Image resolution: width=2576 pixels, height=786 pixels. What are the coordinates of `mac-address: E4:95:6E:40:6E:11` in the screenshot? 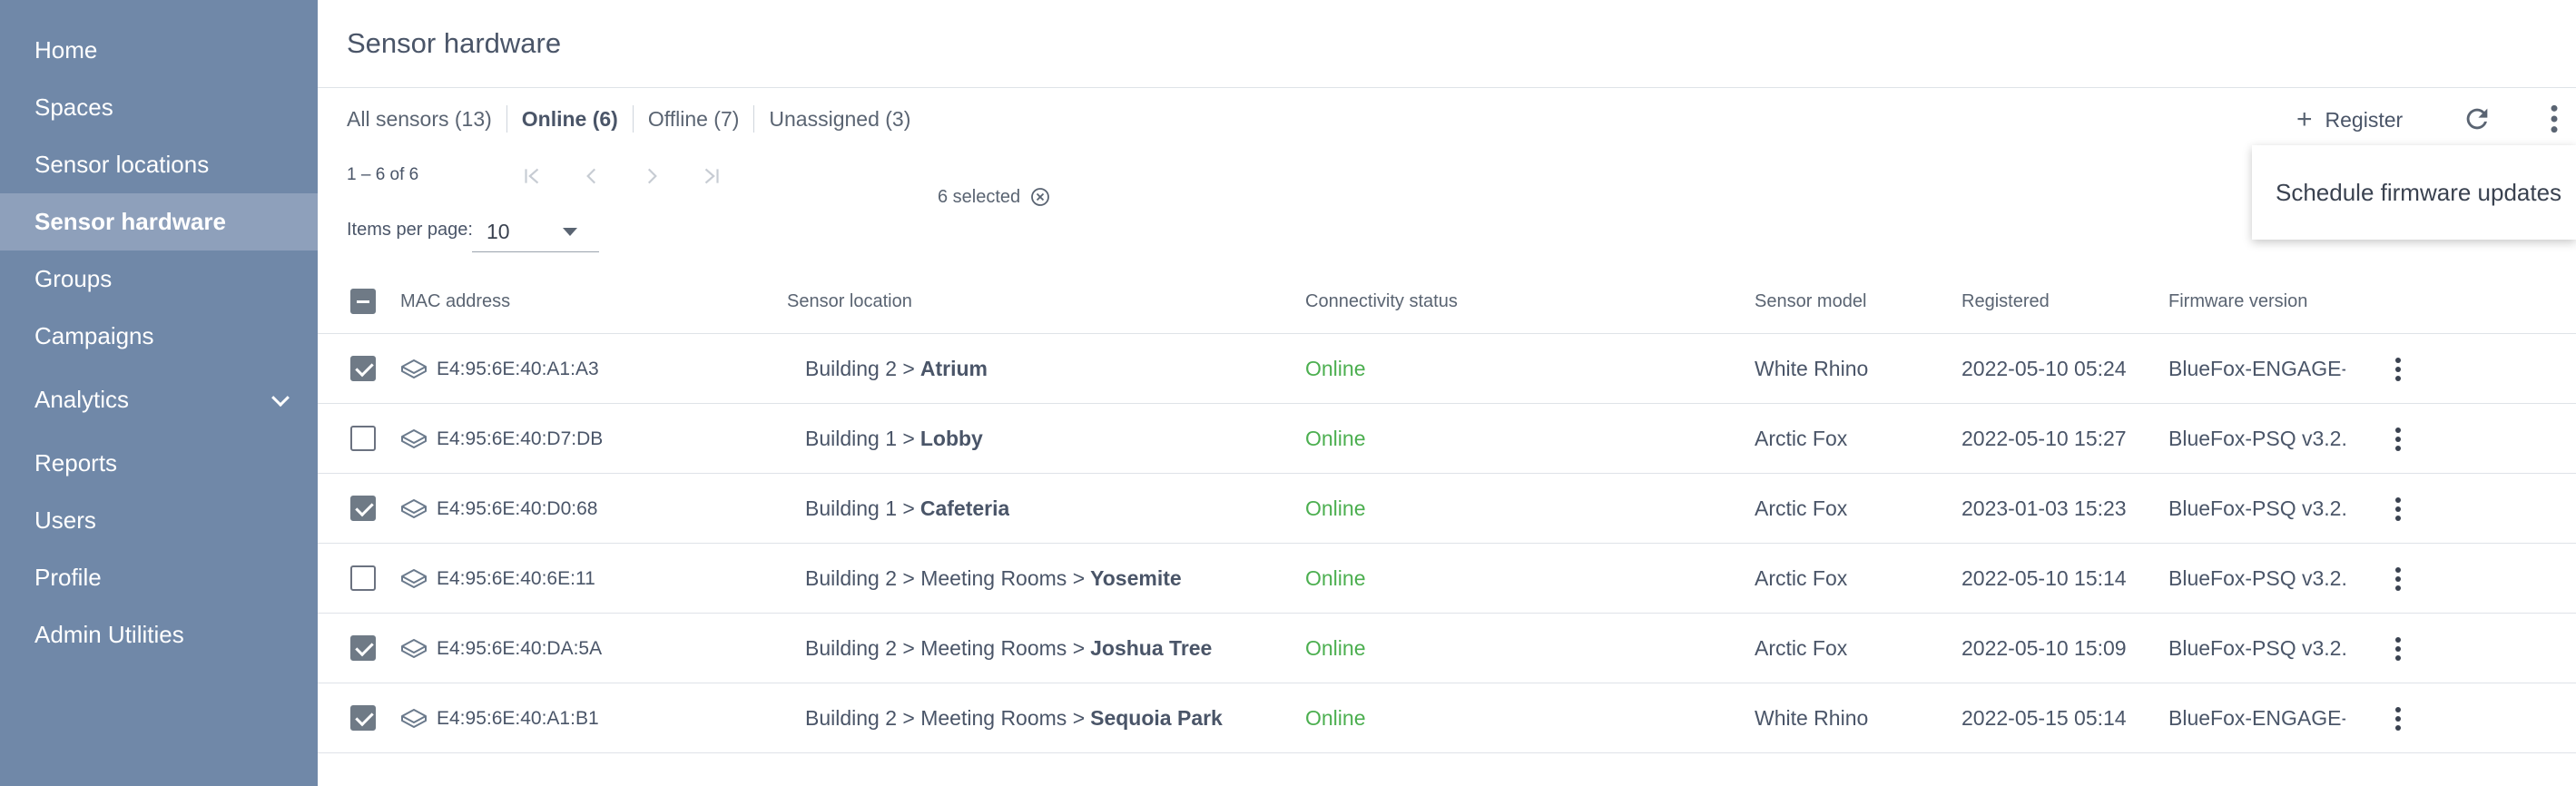 It's located at (516, 579).